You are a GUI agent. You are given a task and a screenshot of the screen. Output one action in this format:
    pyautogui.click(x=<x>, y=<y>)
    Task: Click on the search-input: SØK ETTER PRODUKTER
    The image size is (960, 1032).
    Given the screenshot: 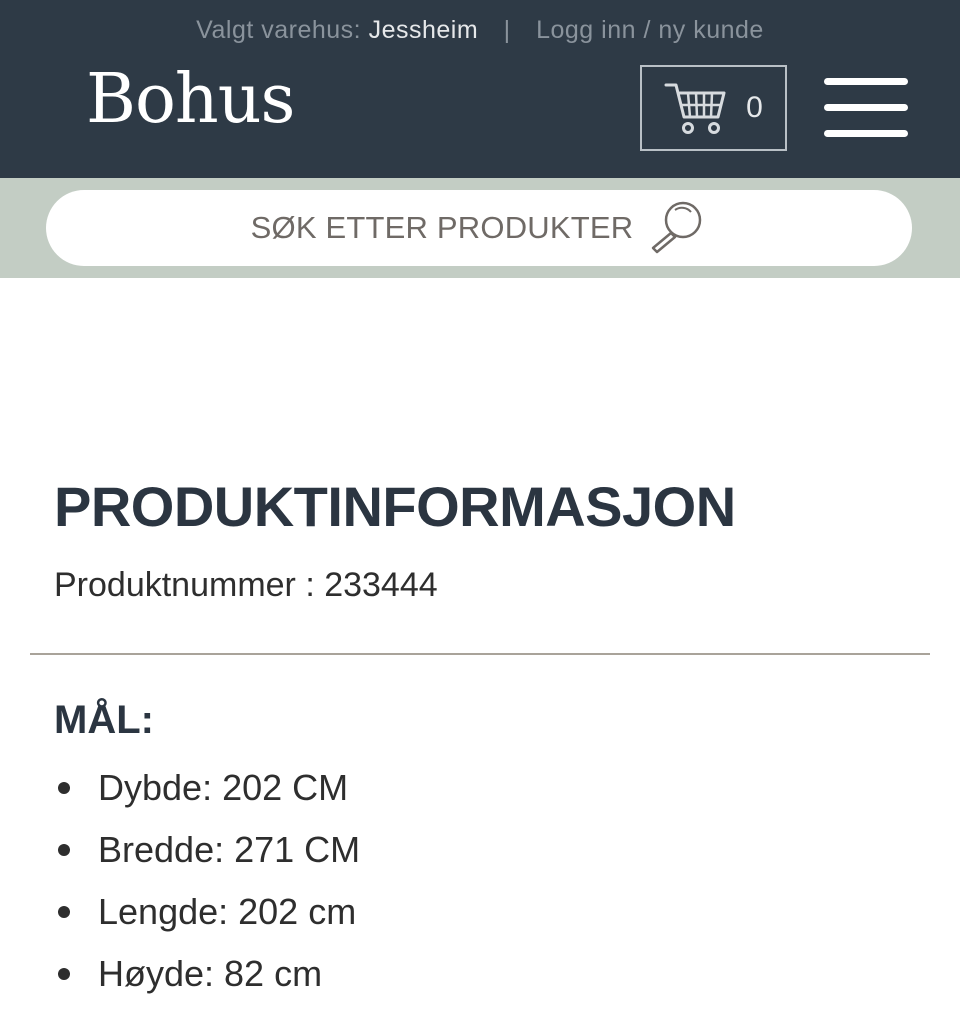 What is the action you would take?
    pyautogui.click(x=479, y=228)
    